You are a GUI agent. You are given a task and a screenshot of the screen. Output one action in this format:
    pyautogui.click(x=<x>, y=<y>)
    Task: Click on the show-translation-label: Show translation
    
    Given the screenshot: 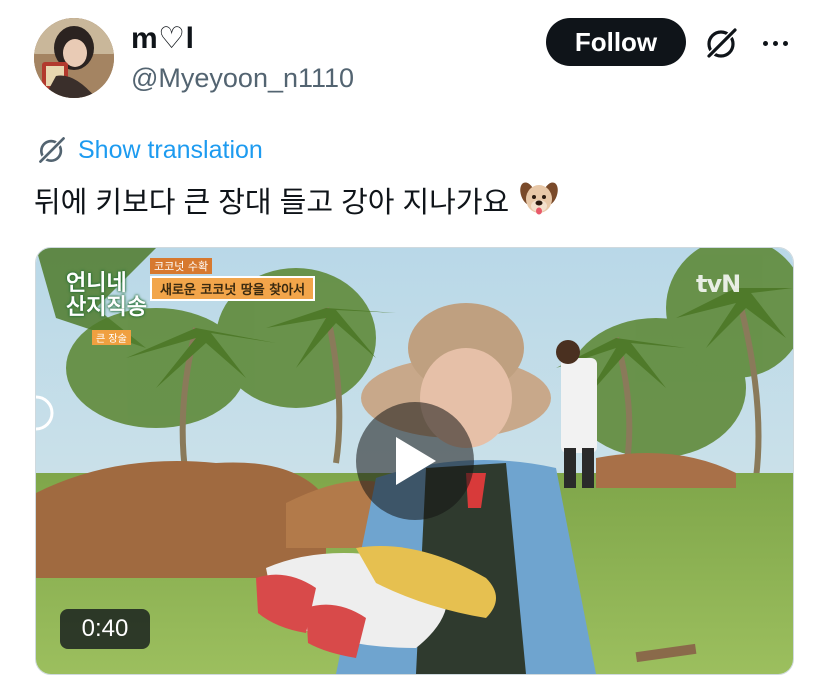 What is the action you would take?
    pyautogui.click(x=170, y=150)
    